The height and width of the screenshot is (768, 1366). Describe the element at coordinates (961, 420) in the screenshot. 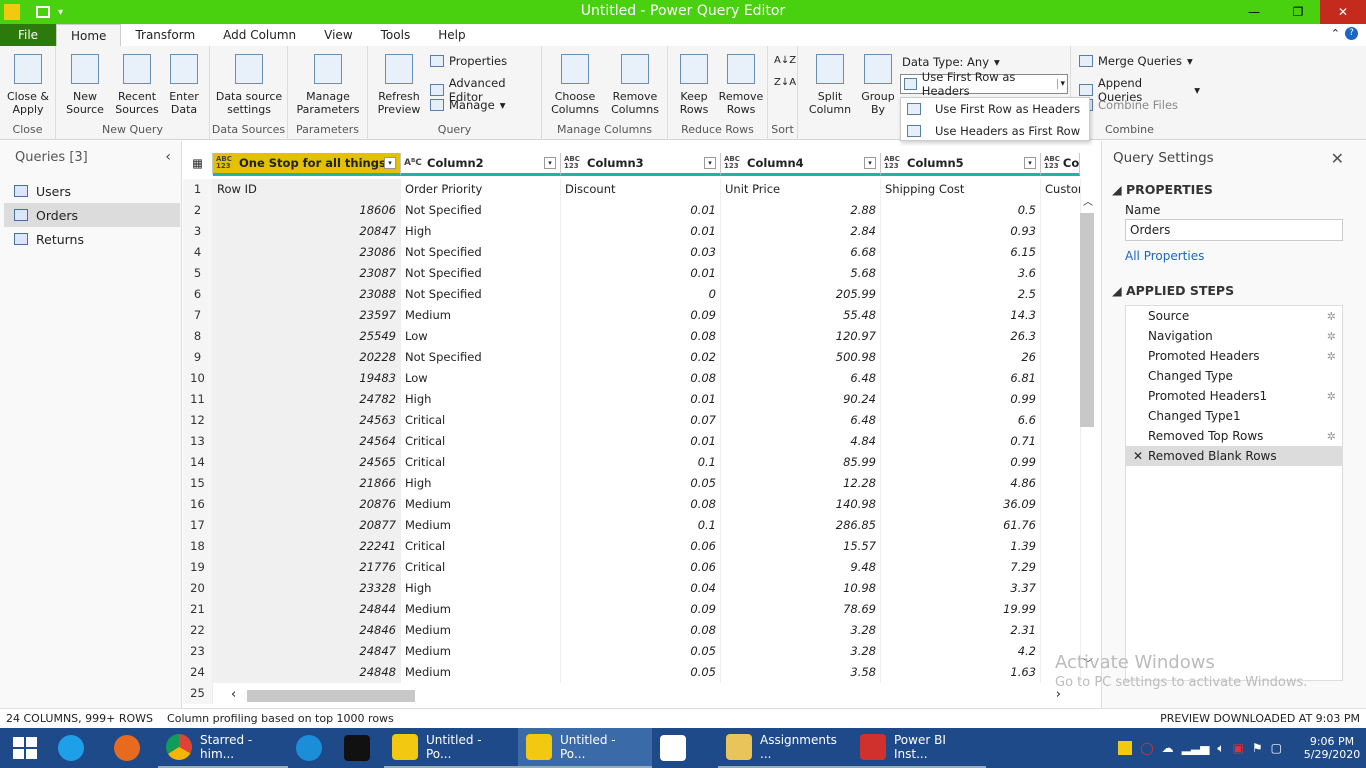

I see `table-cell: 6.6` at that location.